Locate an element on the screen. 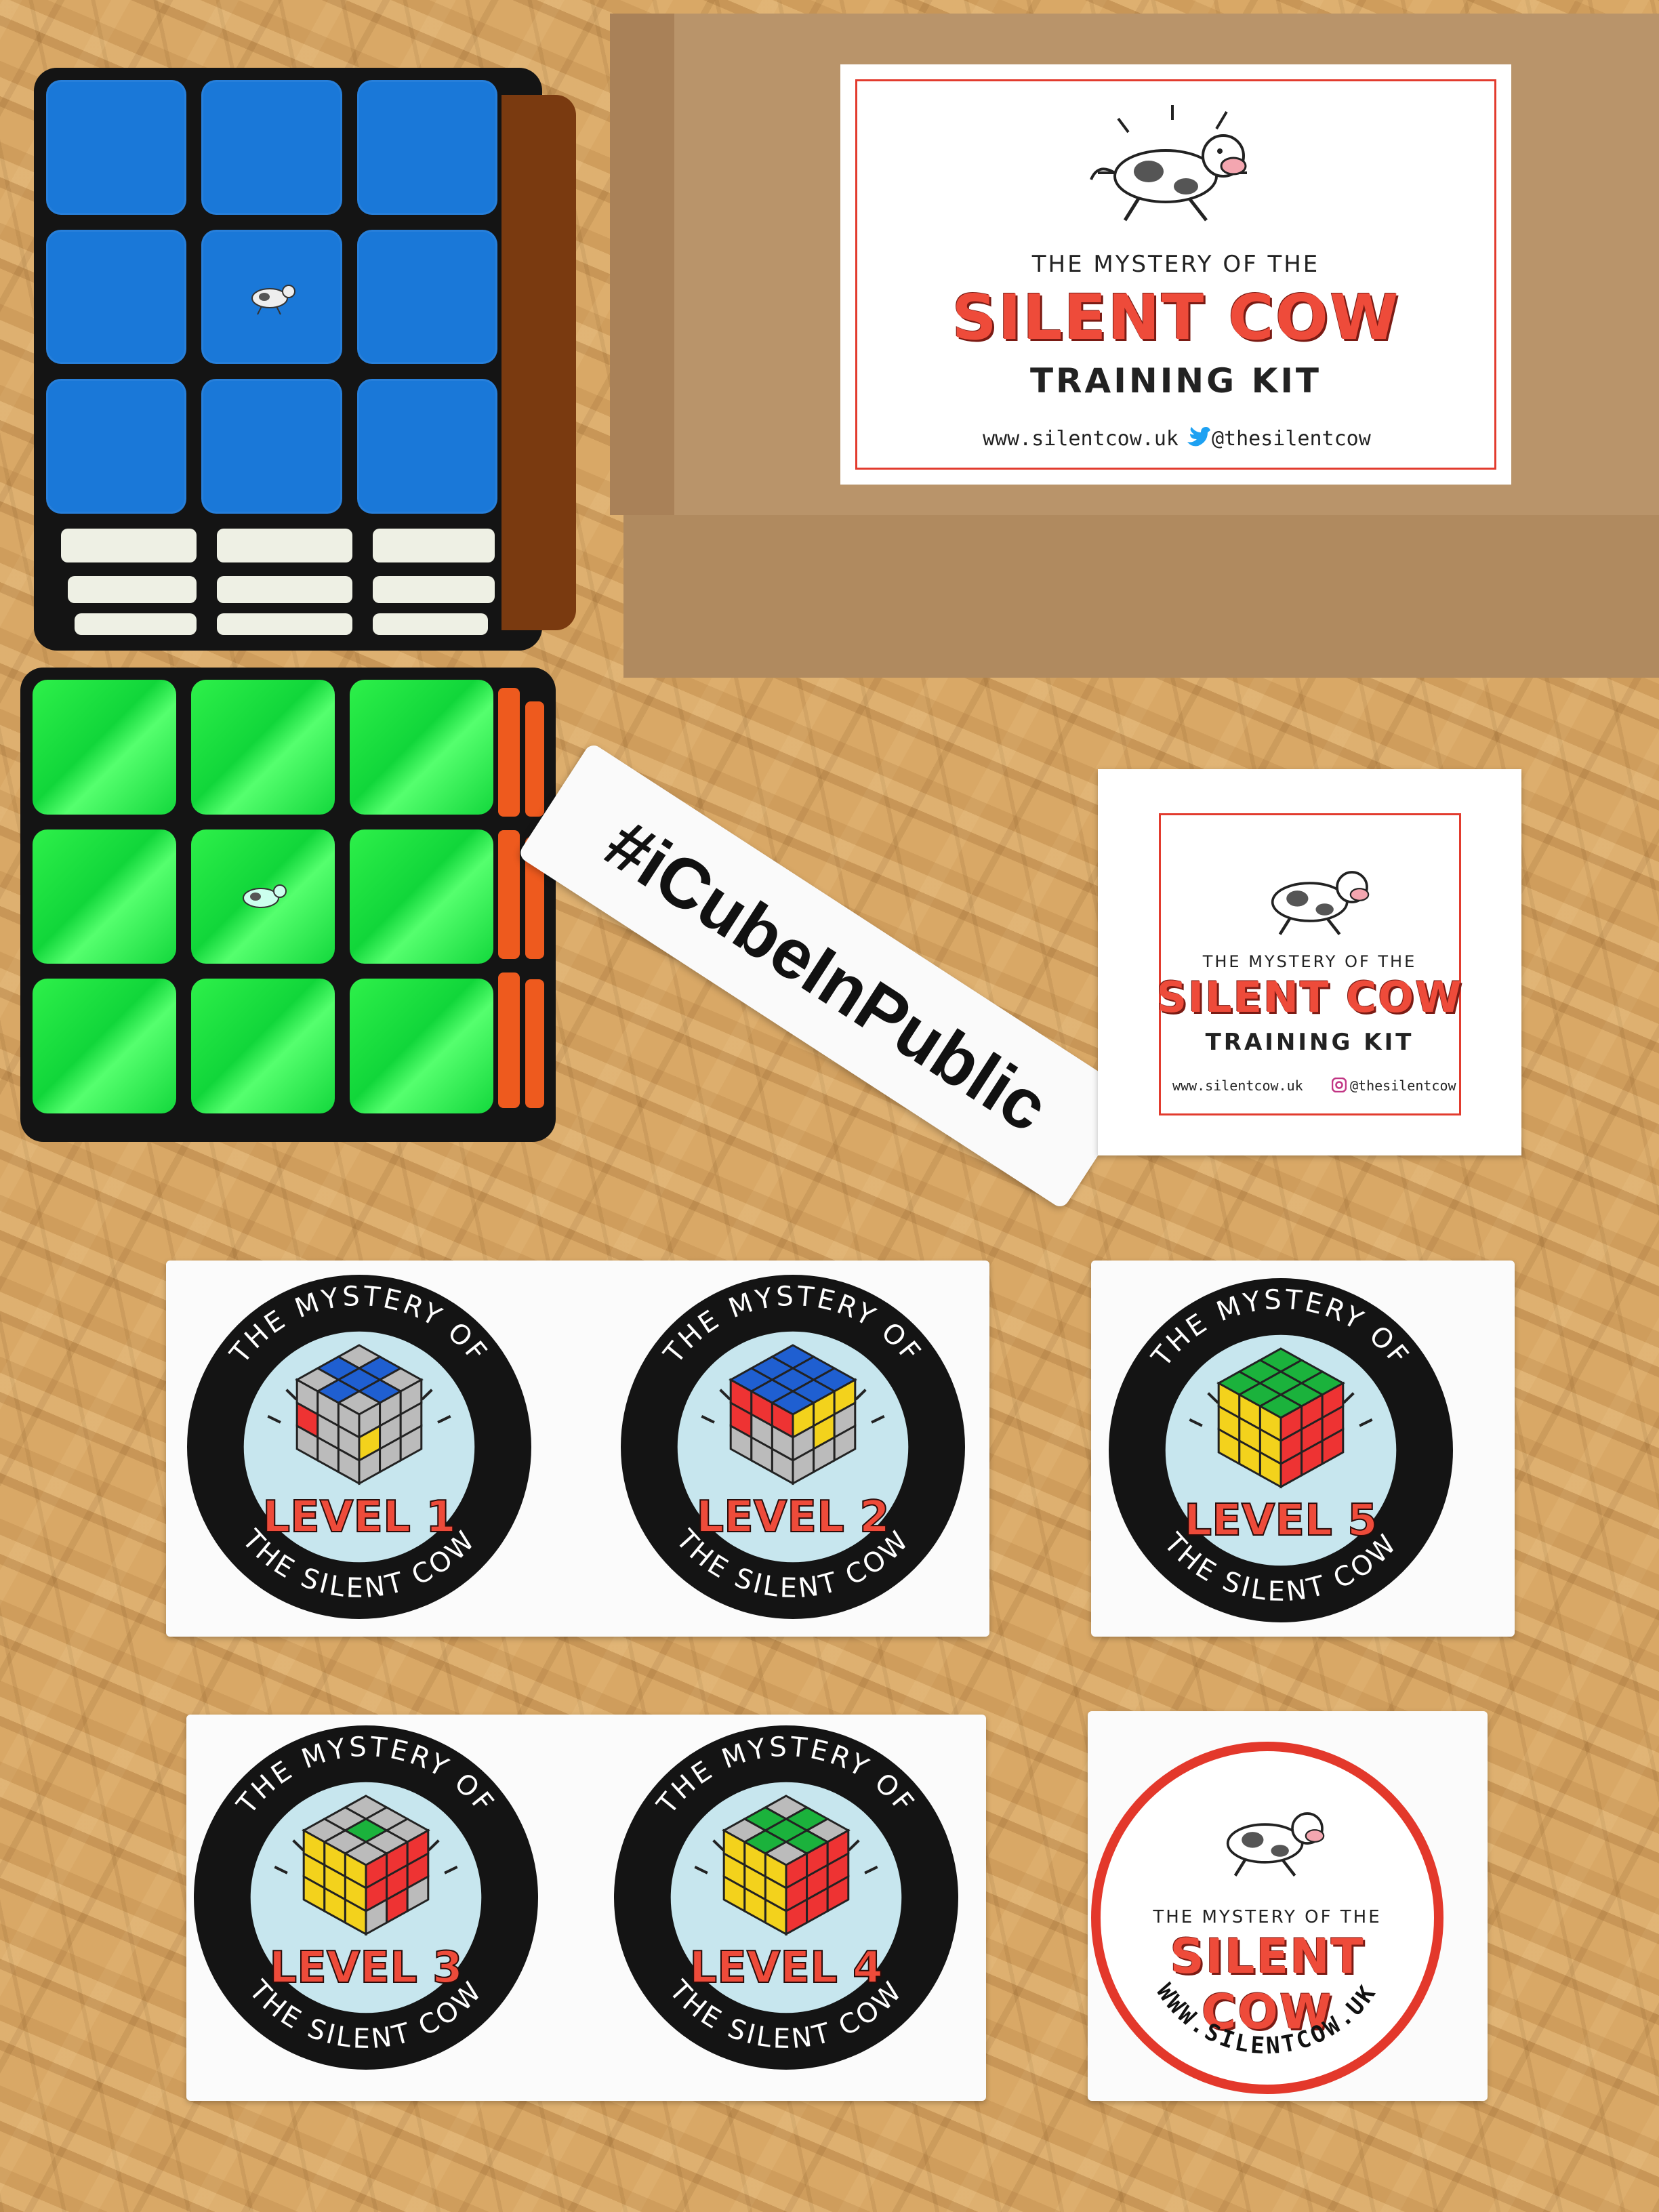 The height and width of the screenshot is (2212, 1659). instagram-icon is located at coordinates (1339, 1085).